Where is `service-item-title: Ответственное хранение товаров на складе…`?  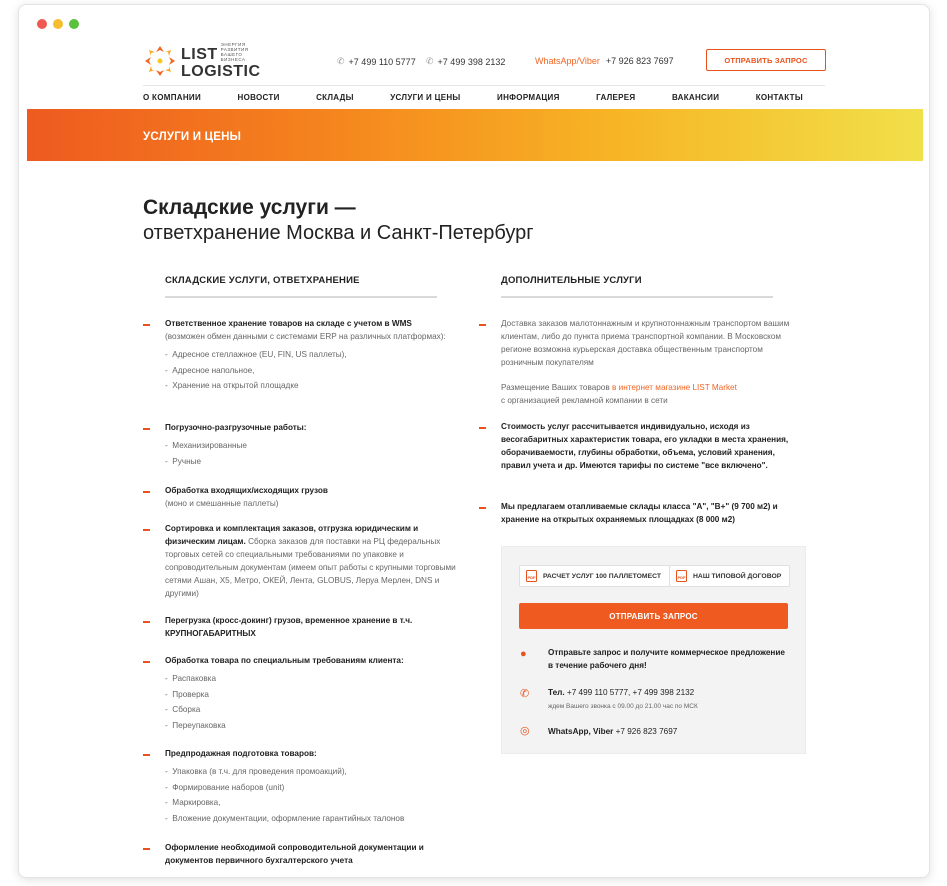
service-item-title: Ответственное хранение товаров на складе… is located at coordinates (288, 323).